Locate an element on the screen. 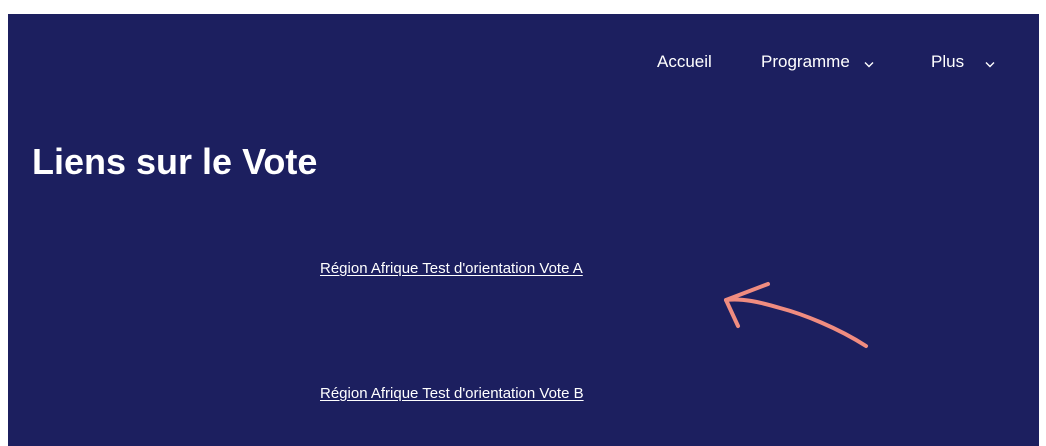  vote-link-b: Région Afrique Test d'orientation Vote B is located at coordinates (452, 394).